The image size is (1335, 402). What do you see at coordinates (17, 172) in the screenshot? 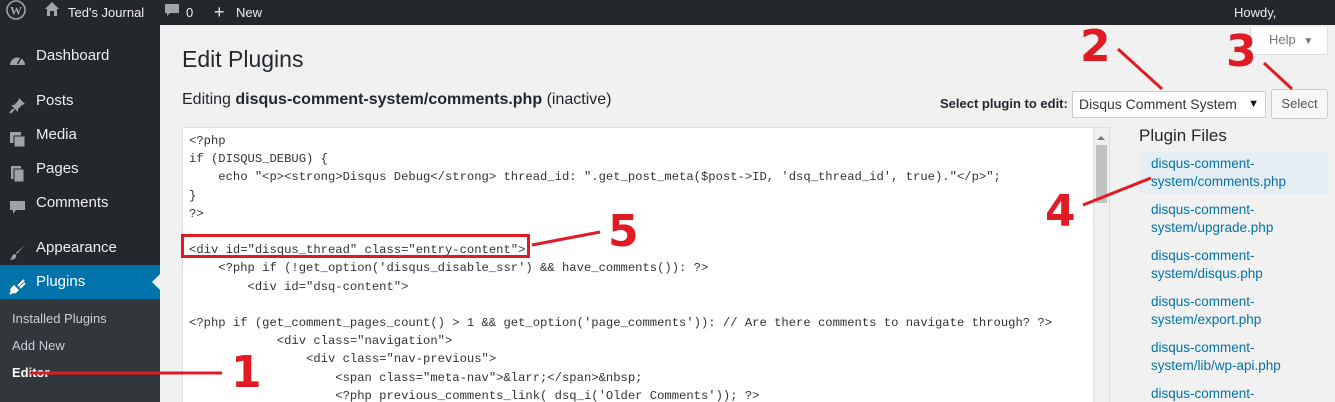
I see `pages-icon` at bounding box center [17, 172].